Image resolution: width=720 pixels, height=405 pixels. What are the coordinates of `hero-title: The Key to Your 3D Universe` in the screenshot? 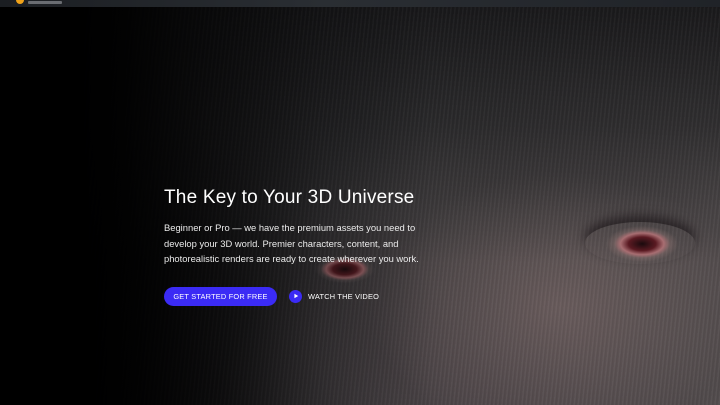 It's located at (289, 197).